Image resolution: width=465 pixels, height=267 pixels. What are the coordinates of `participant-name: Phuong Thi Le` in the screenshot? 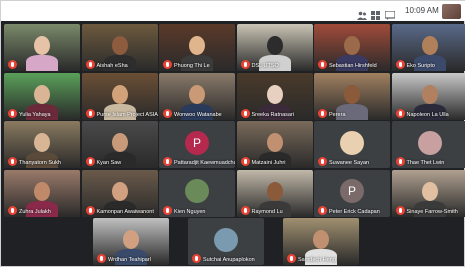 It's located at (192, 66).